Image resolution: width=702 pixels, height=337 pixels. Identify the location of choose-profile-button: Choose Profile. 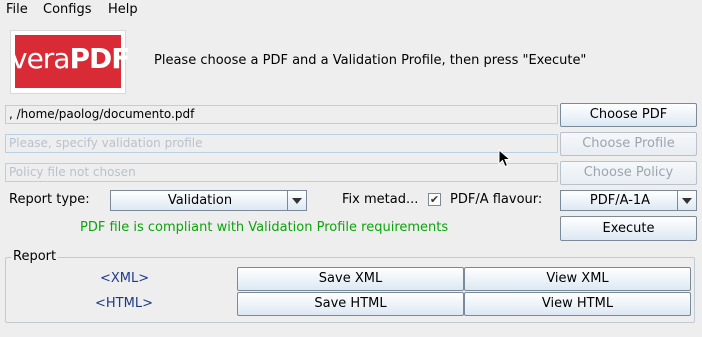
(628, 144).